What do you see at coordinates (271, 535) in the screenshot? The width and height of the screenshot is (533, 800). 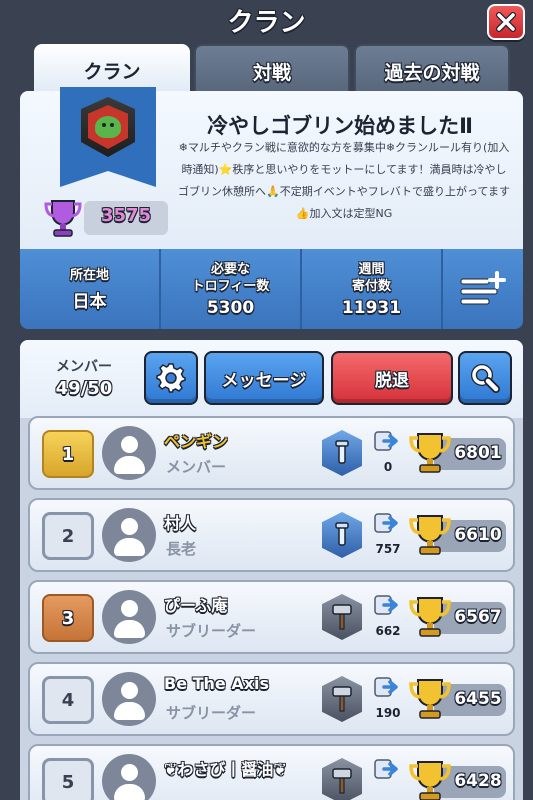 I see `member-row: 2 村人 長老 757 6610` at bounding box center [271, 535].